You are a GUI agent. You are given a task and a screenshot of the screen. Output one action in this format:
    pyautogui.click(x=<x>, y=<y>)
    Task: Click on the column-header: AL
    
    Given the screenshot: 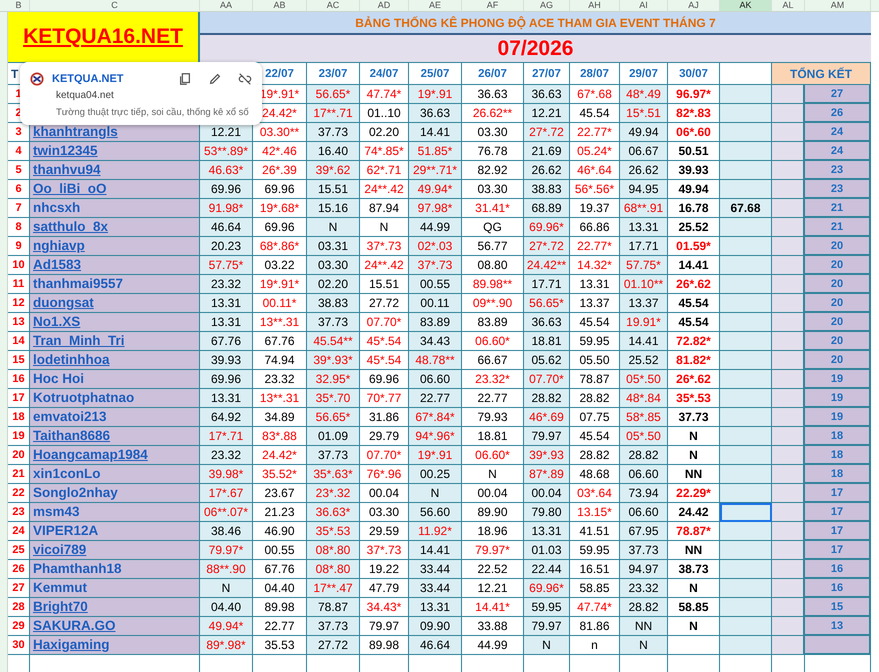 What is the action you would take?
    pyautogui.click(x=788, y=5)
    